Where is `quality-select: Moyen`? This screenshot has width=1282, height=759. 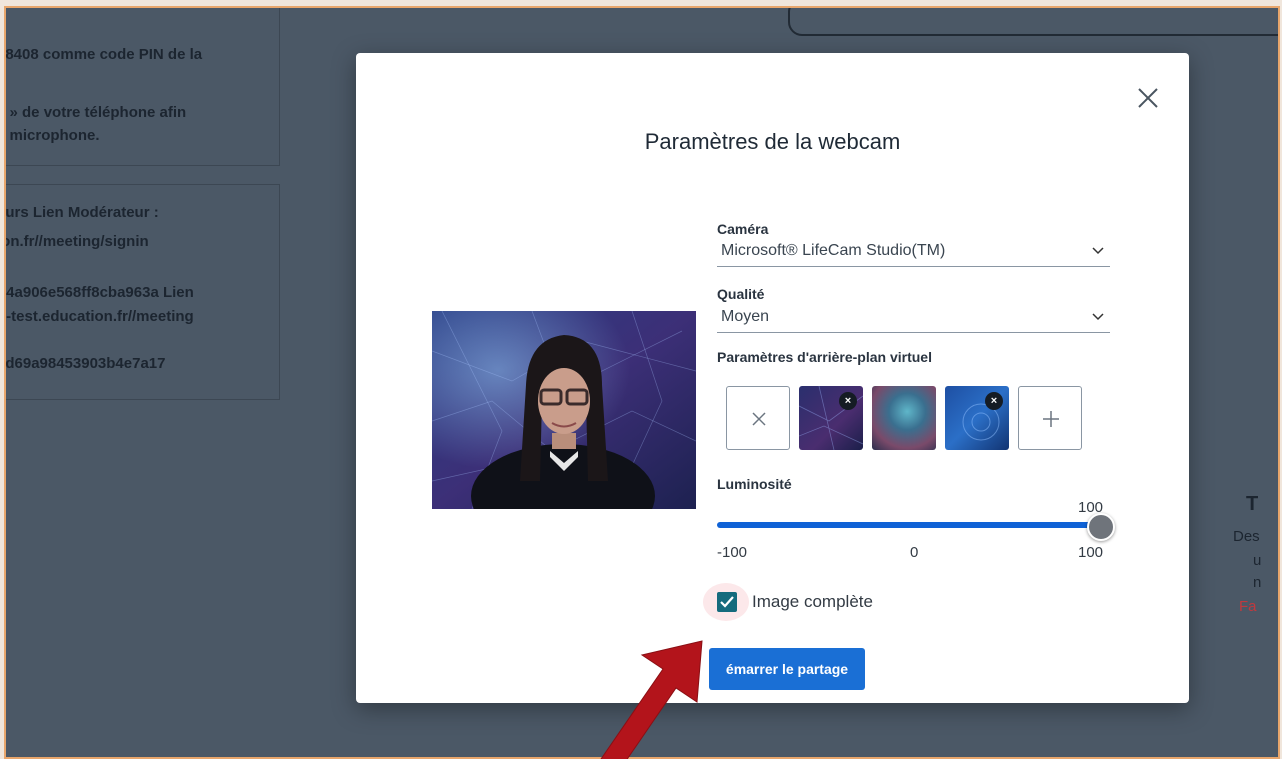 quality-select: Moyen is located at coordinates (913, 319).